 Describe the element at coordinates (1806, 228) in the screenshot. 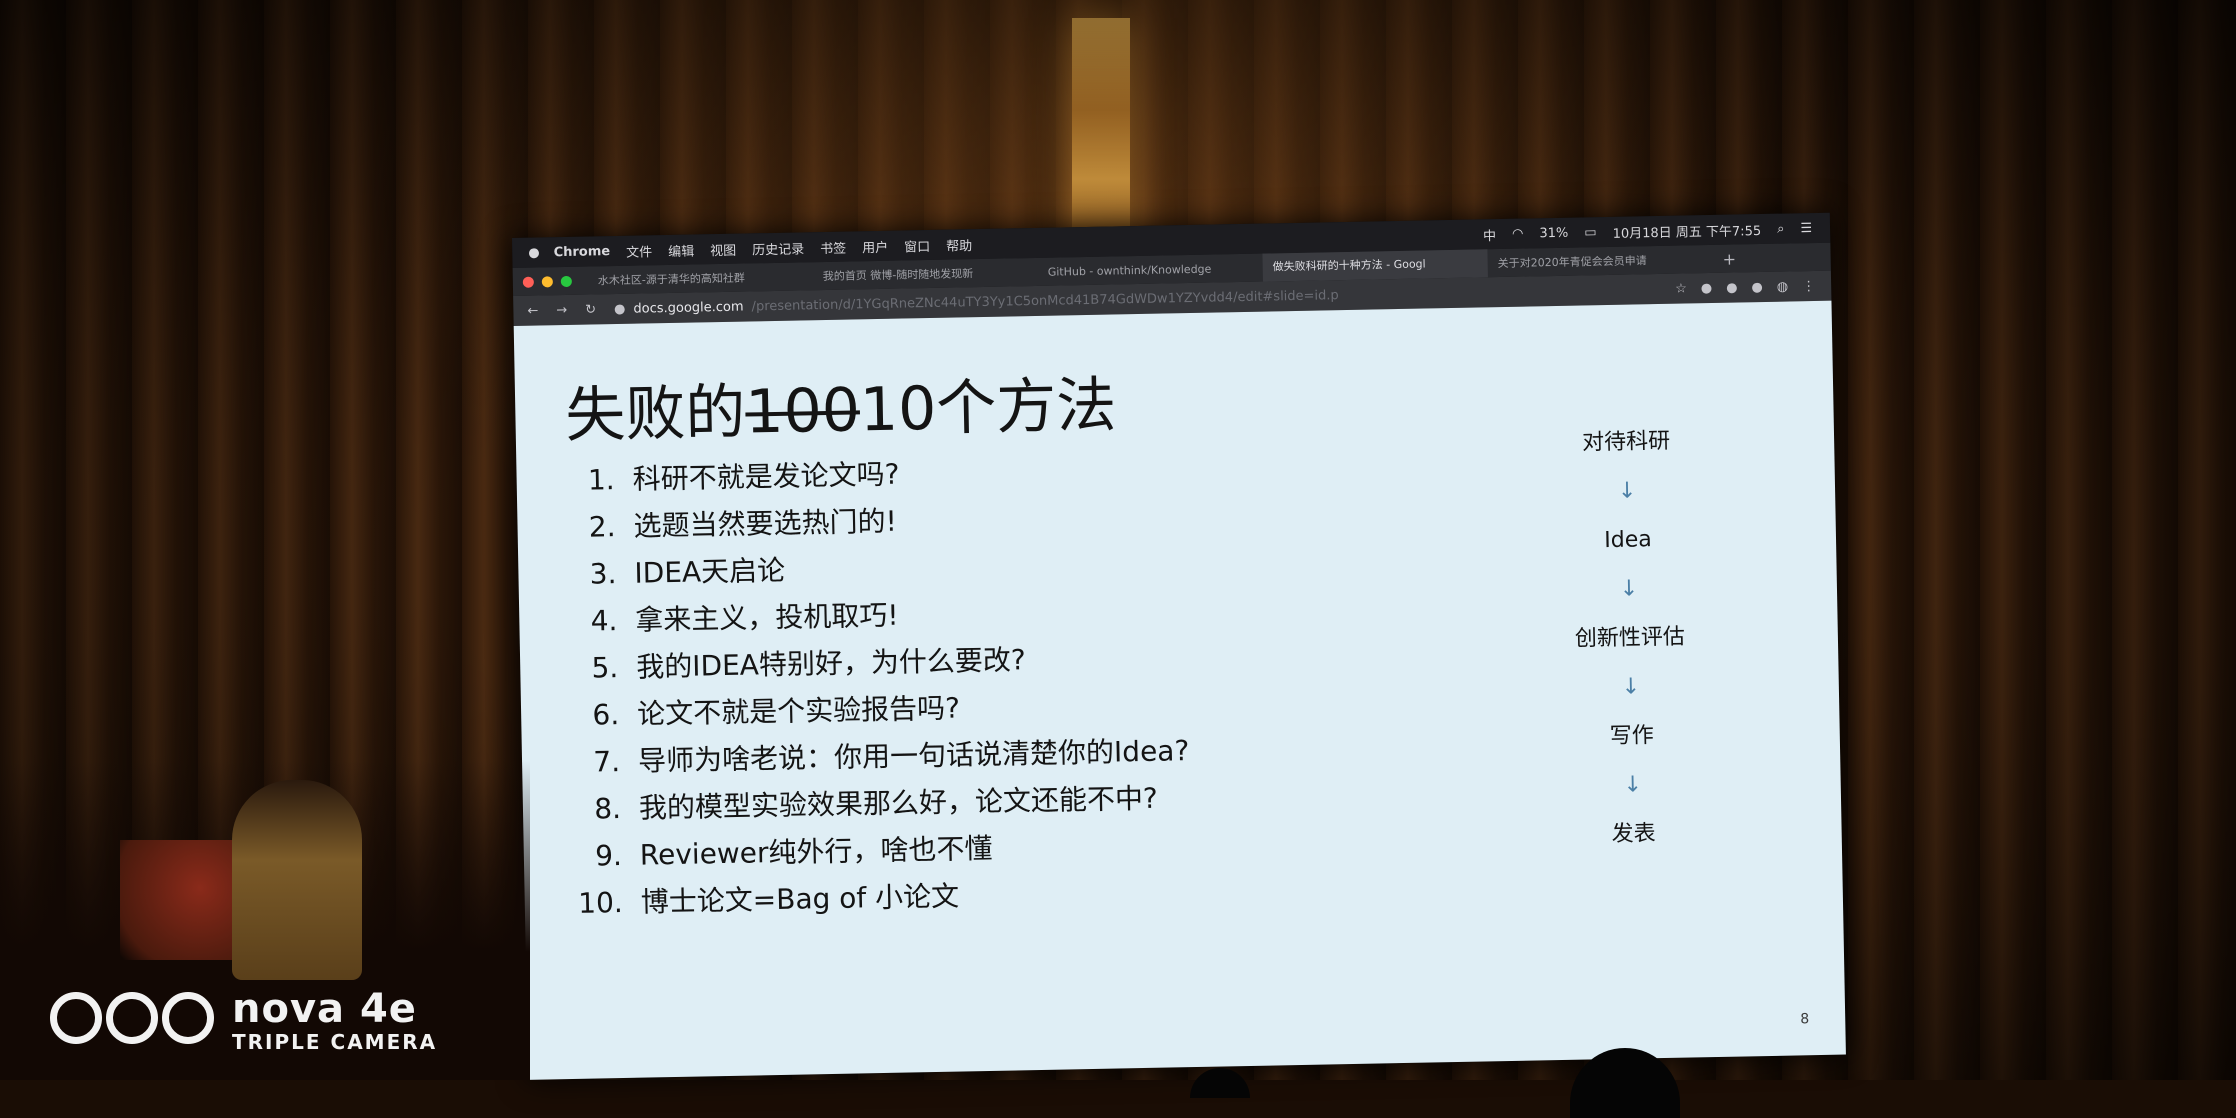

I see `control-center-icon: ☰` at that location.